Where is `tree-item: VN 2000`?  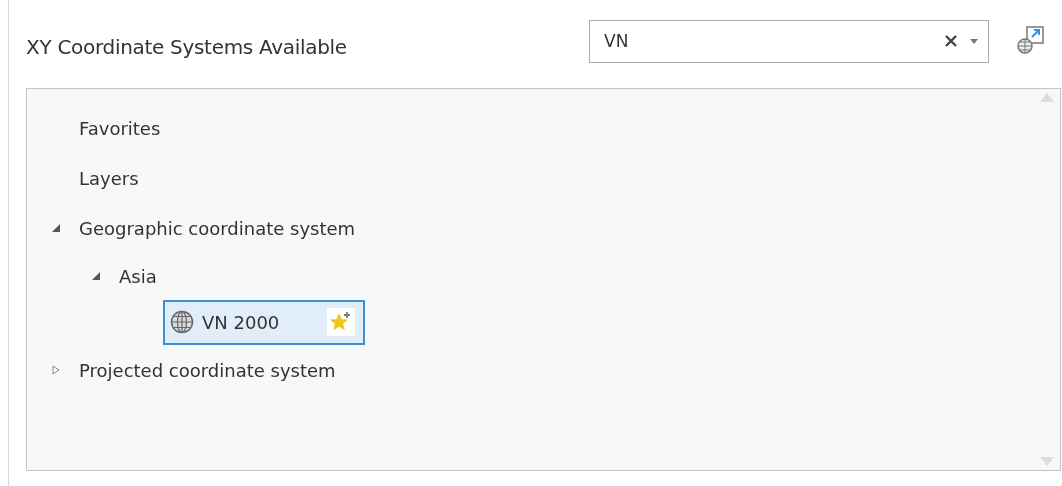 tree-item: VN 2000 is located at coordinates (264, 322).